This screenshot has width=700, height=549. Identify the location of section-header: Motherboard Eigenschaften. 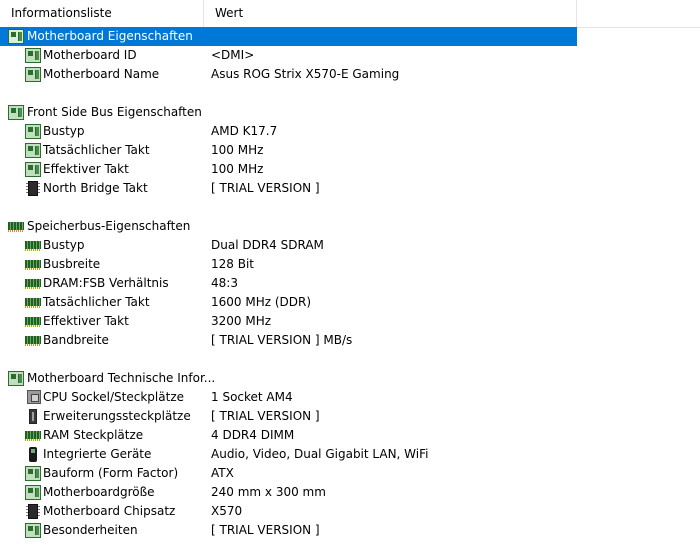
(350, 36).